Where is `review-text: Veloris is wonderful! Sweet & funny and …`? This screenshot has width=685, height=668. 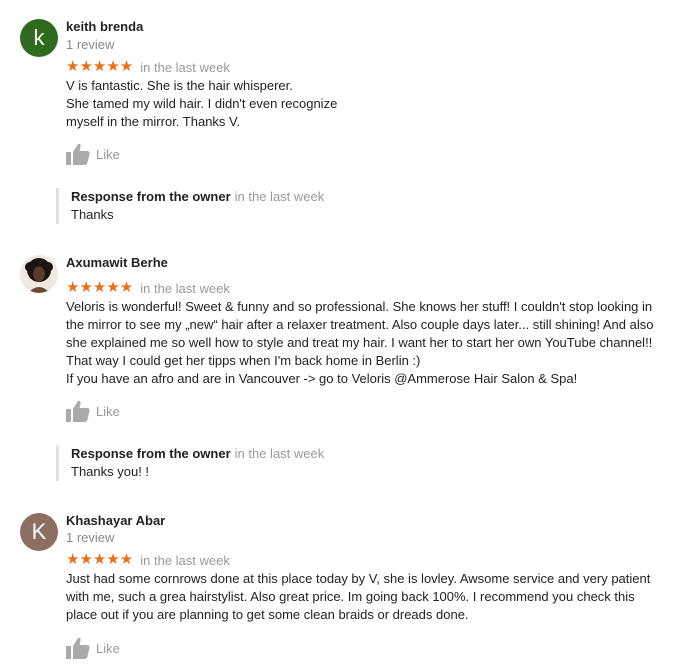
review-text: Veloris is wonderful! Sweet & funny and … is located at coordinates (366, 343).